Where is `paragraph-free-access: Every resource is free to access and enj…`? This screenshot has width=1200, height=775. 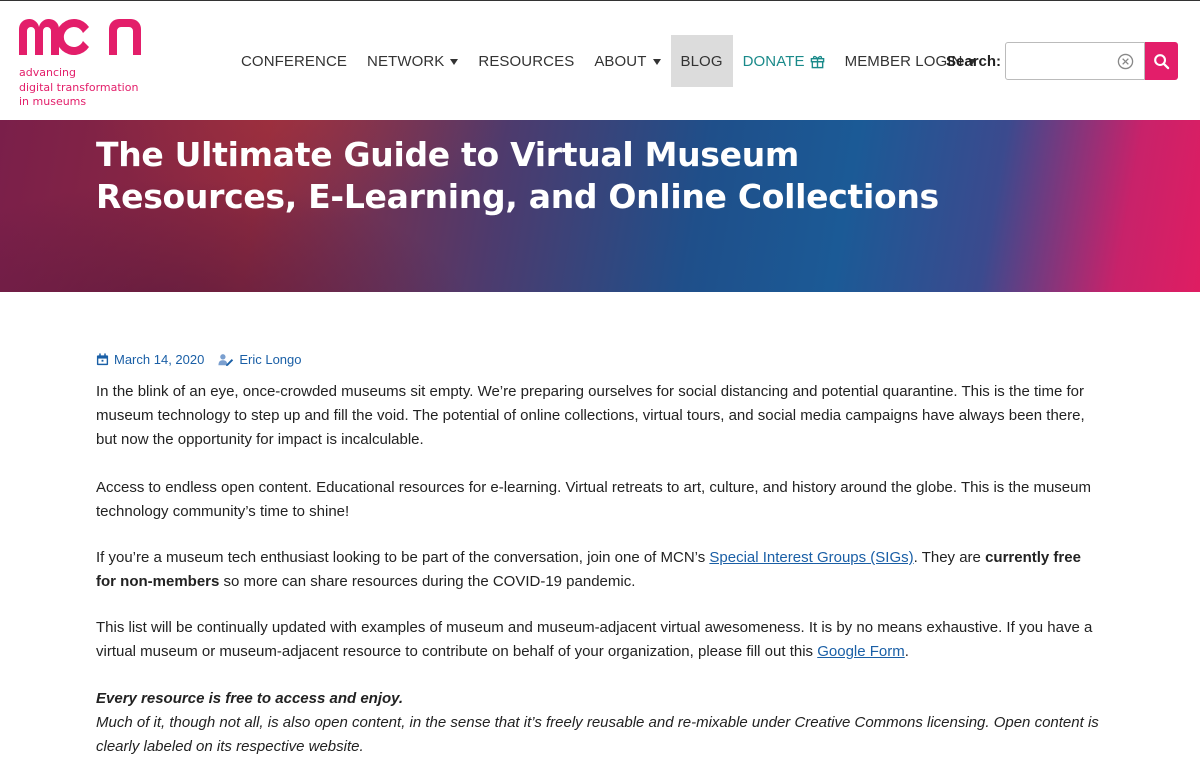
paragraph-free-access: Every resource is free to access and enj… is located at coordinates (598, 723).